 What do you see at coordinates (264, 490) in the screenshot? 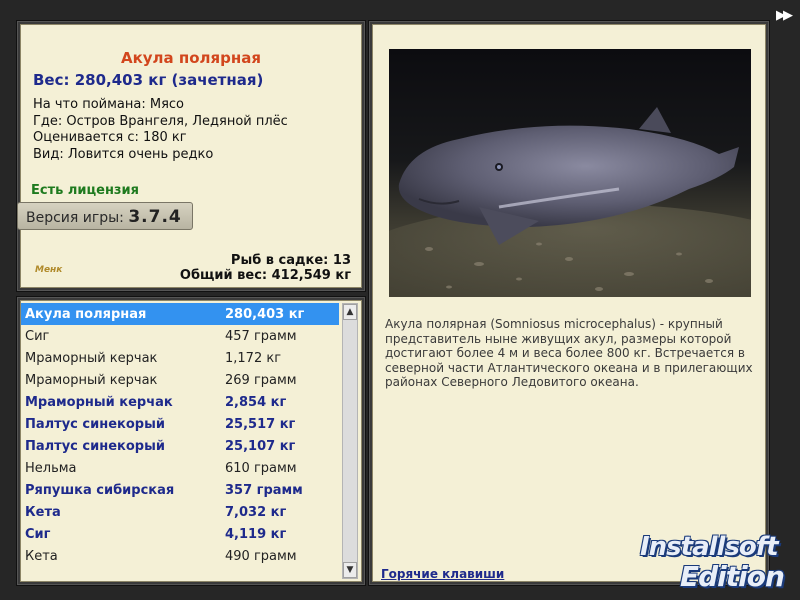
I see `catch-row-weight: 357 грамм` at bounding box center [264, 490].